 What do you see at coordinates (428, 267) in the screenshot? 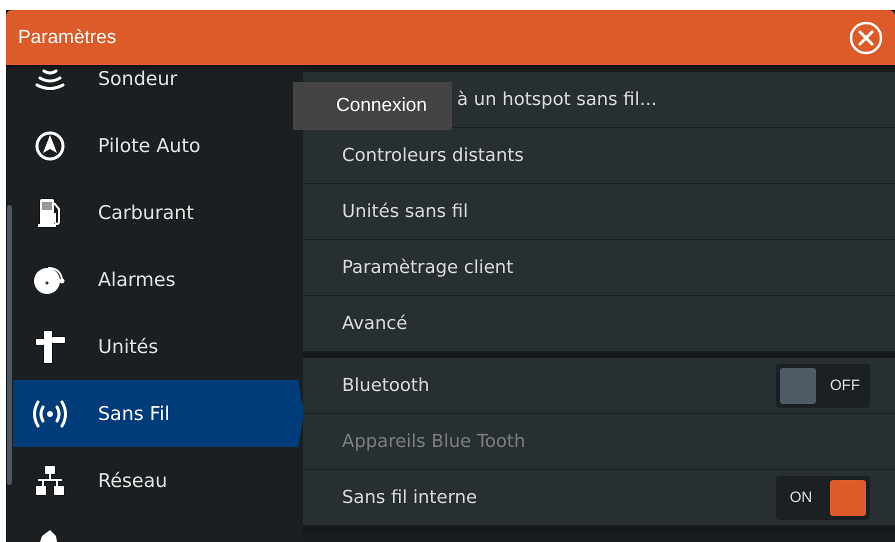
I see `setting-label: Paramètrage client` at bounding box center [428, 267].